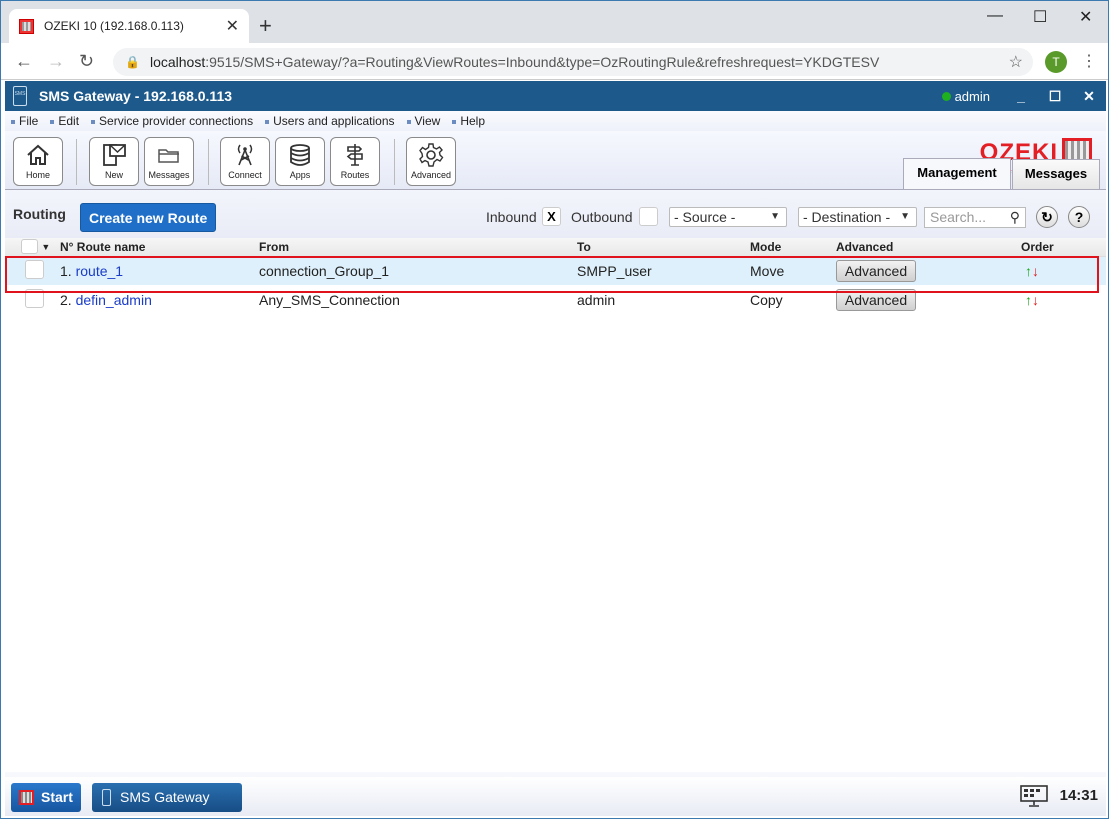  What do you see at coordinates (468, 121) in the screenshot?
I see `menu-help: Help` at bounding box center [468, 121].